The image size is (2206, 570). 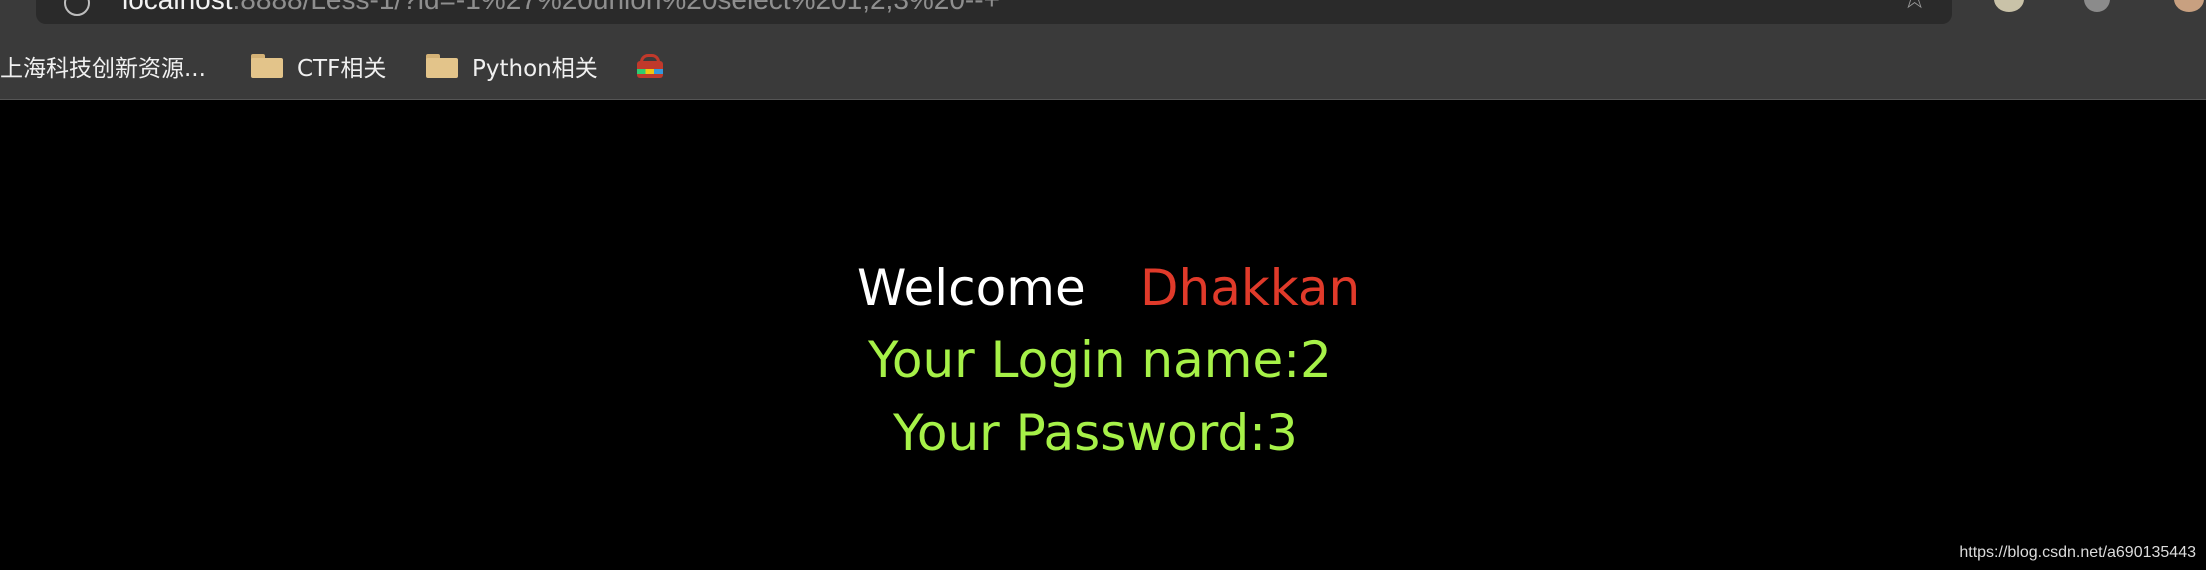 What do you see at coordinates (1250, 288) in the screenshot?
I see `user-name: Dhakkan` at bounding box center [1250, 288].